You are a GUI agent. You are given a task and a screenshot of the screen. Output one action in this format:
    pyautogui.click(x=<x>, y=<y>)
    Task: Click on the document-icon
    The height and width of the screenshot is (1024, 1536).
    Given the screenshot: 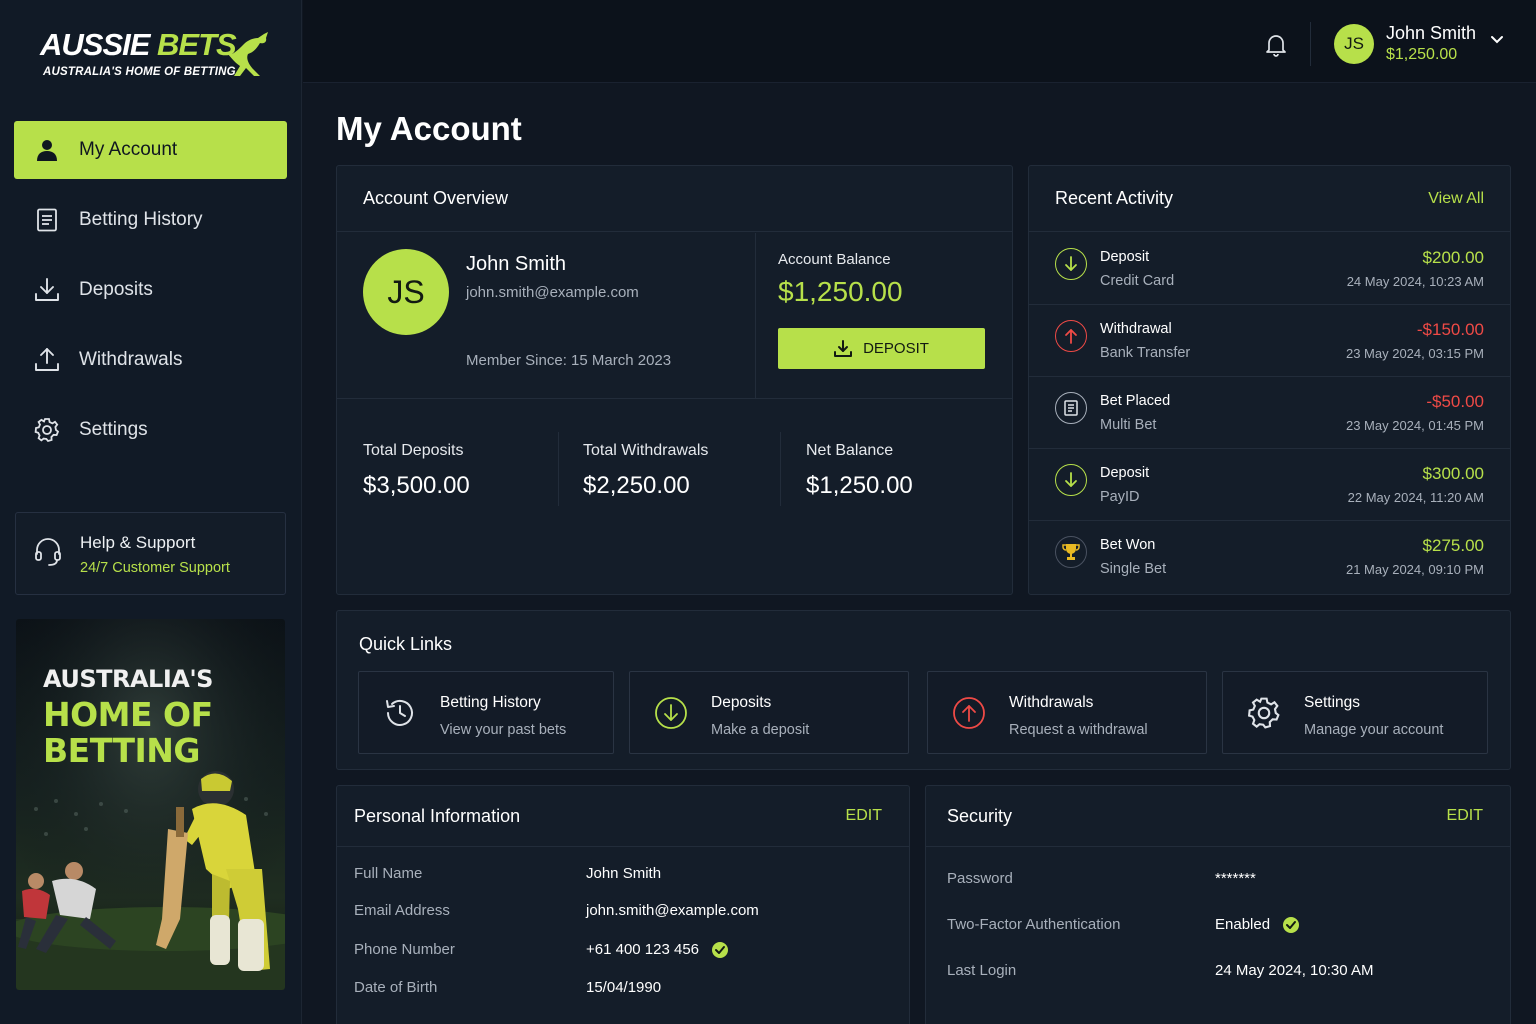 What is the action you would take?
    pyautogui.click(x=47, y=220)
    